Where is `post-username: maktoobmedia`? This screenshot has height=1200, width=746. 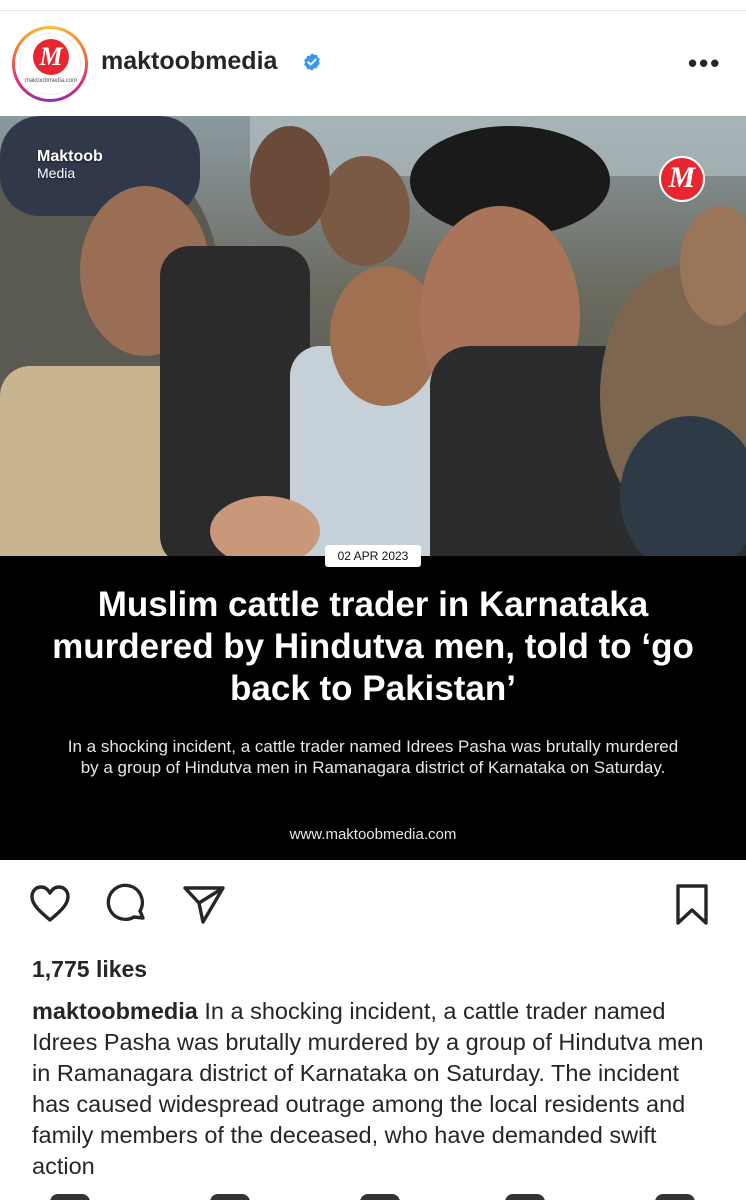 post-username: maktoobmedia is located at coordinates (189, 61).